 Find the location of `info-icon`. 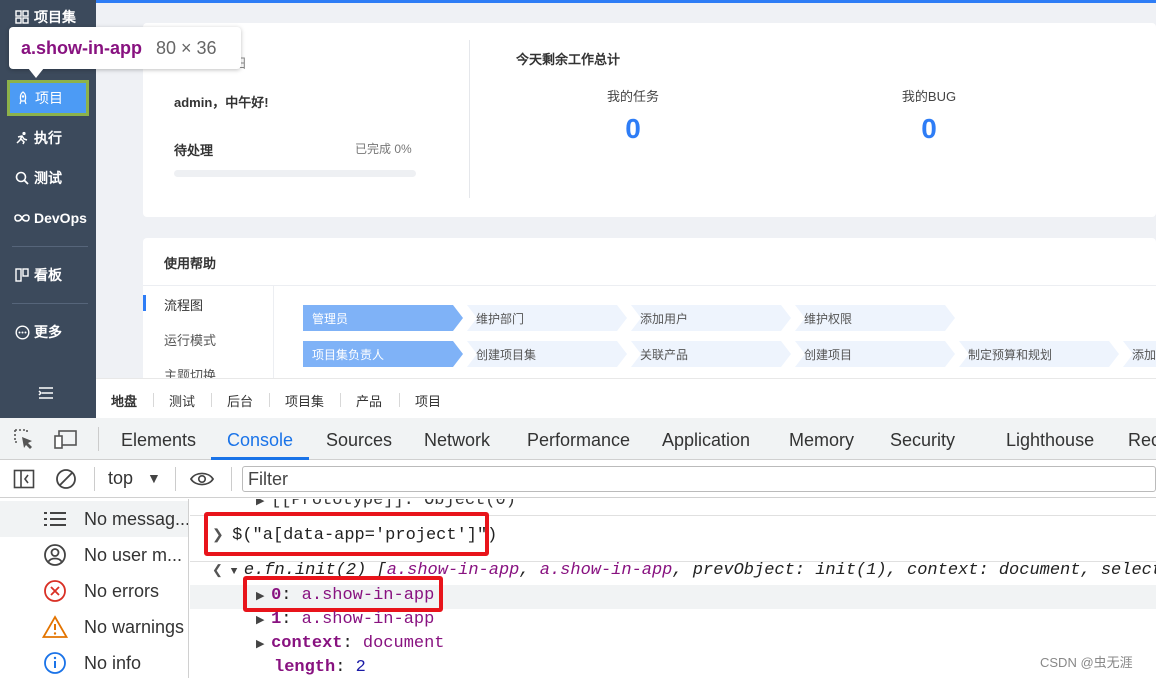

info-icon is located at coordinates (55, 663).